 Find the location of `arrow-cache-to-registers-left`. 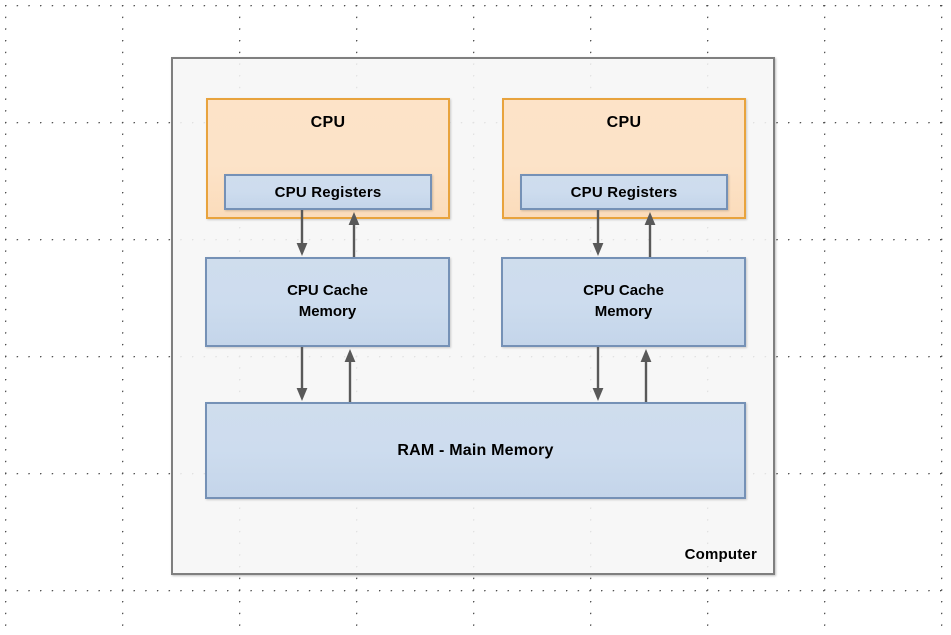

arrow-cache-to-registers-left is located at coordinates (354, 234).